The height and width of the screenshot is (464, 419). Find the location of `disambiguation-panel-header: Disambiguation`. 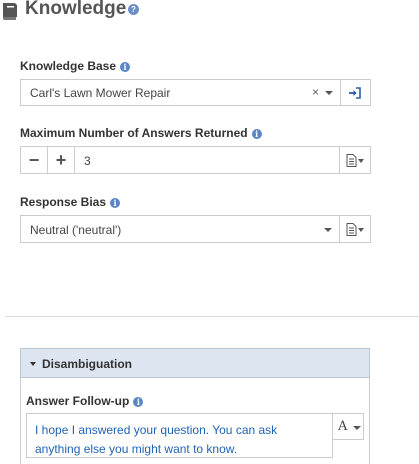

disambiguation-panel-header: Disambiguation is located at coordinates (195, 363).